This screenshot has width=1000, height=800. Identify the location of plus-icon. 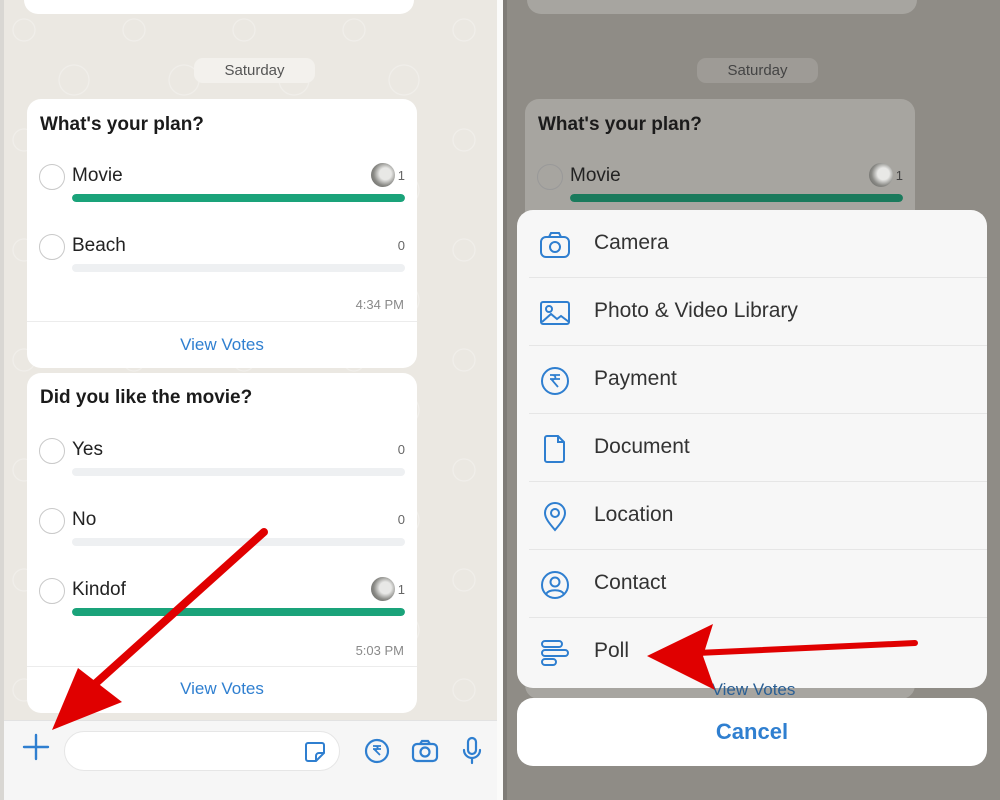
(36, 749).